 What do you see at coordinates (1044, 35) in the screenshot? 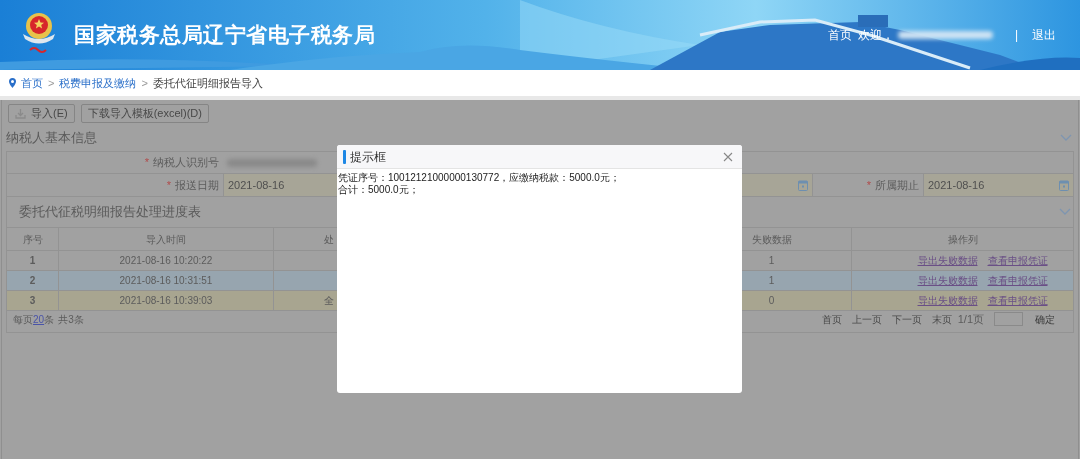
I see `logout-link: 退出` at bounding box center [1044, 35].